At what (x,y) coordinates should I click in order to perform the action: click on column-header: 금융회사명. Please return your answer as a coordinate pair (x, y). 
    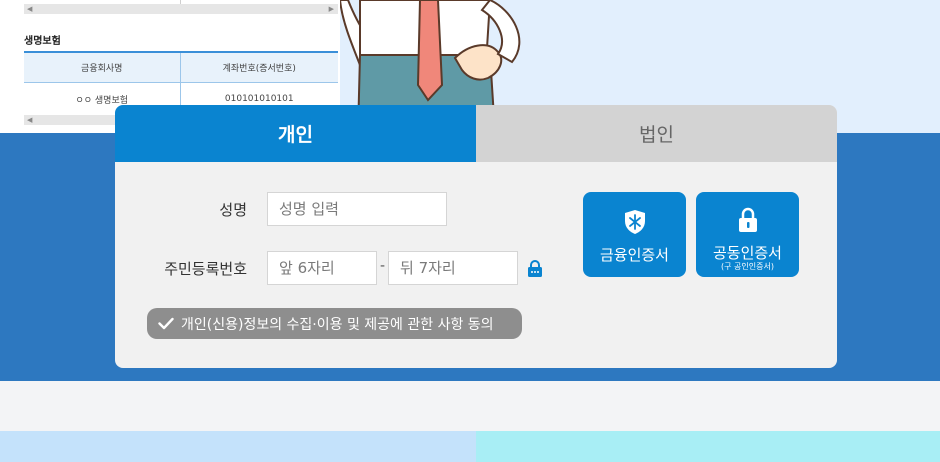
    Looking at the image, I should click on (102, 67).